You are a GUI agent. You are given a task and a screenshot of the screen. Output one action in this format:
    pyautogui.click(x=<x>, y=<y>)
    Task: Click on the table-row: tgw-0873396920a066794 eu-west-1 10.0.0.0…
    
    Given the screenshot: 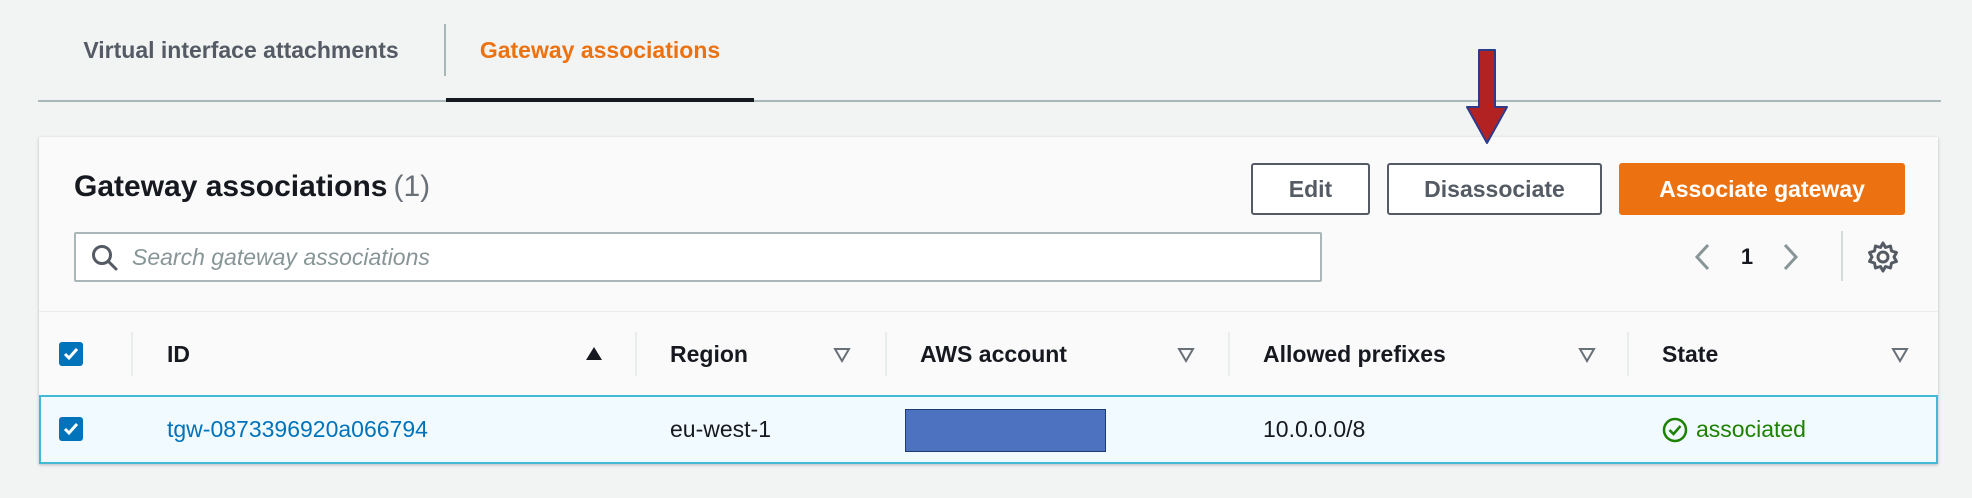 What is the action you would take?
    pyautogui.click(x=988, y=429)
    